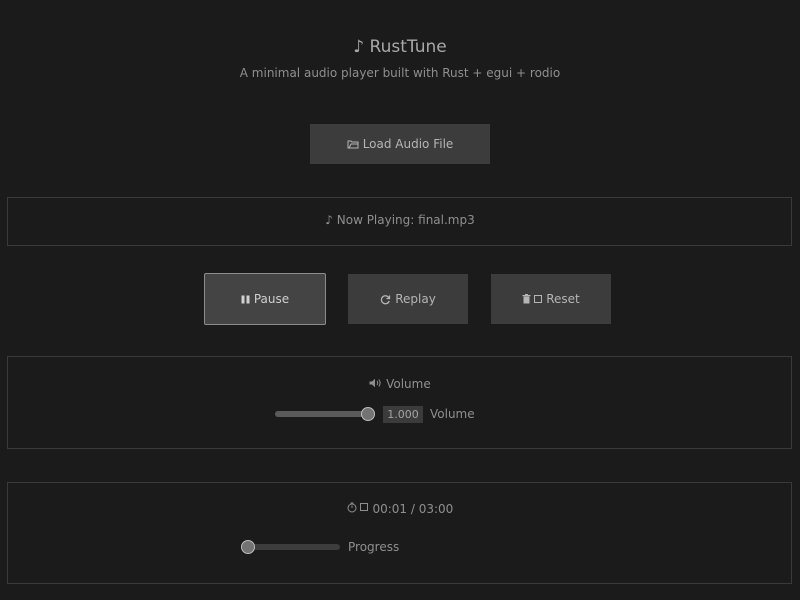  Describe the element at coordinates (563, 299) in the screenshot. I see `reset-label: Reset` at that location.